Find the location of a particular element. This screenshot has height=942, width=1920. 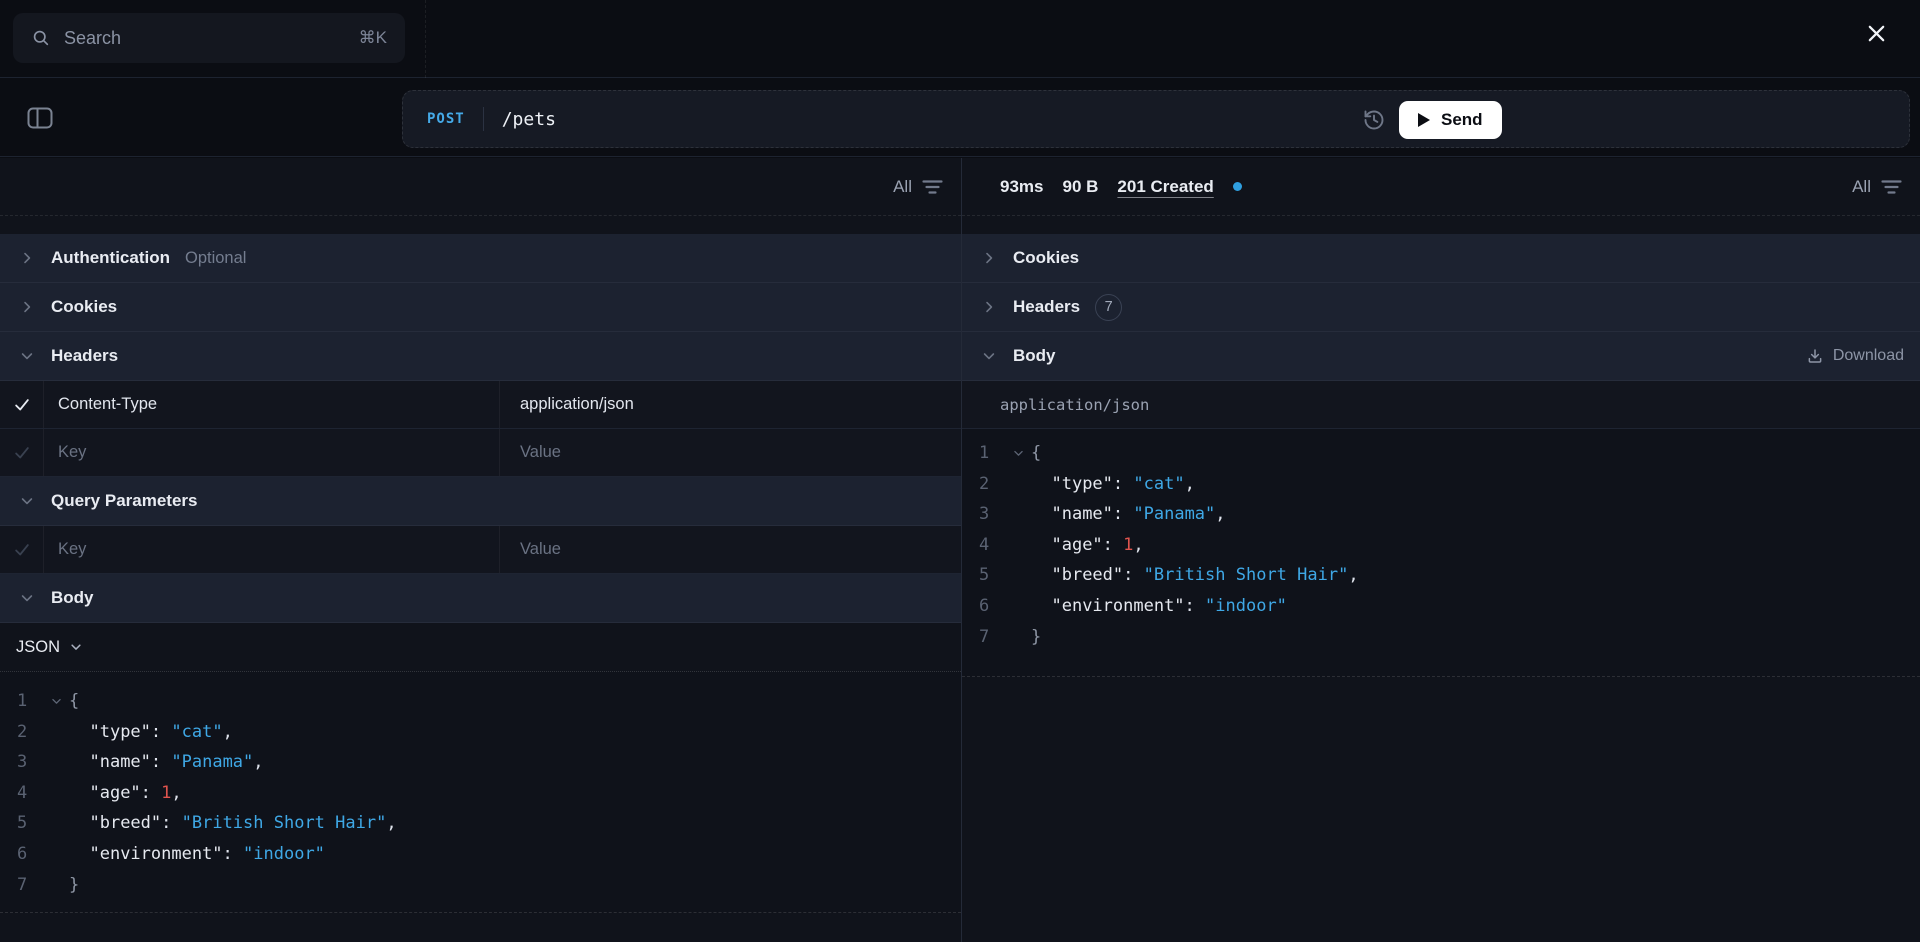

request-bar: POST Send is located at coordinates (960, 117).